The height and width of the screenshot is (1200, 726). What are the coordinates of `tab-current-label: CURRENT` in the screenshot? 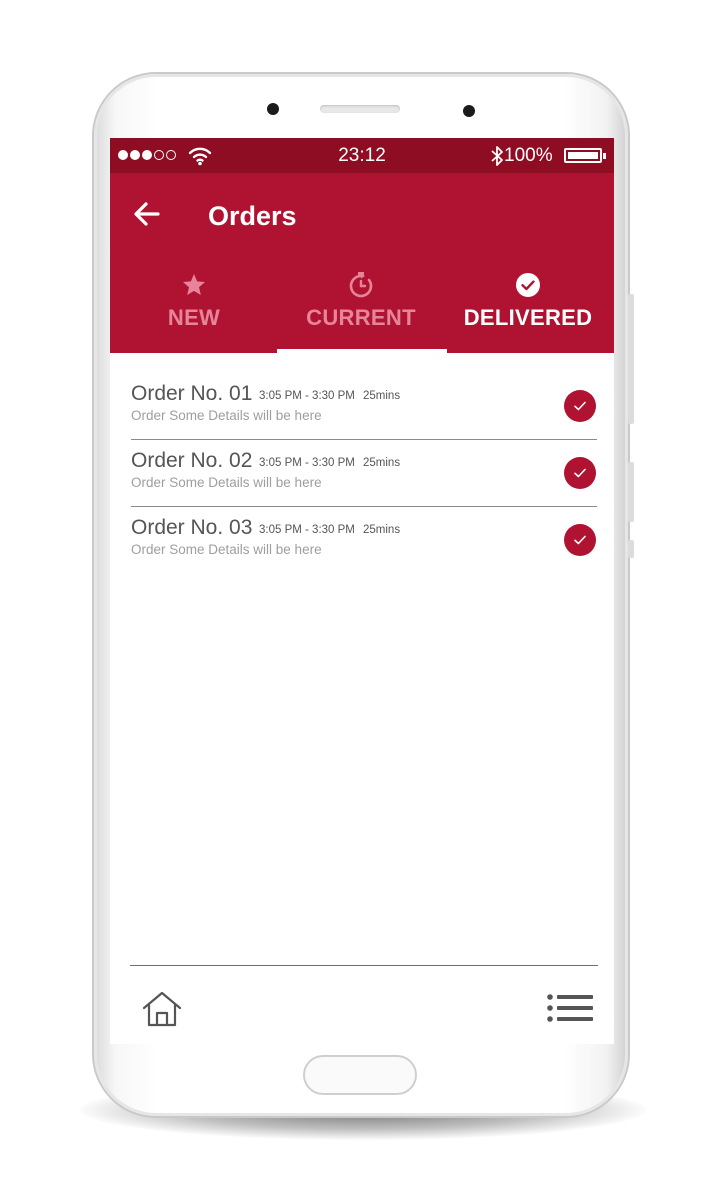 It's located at (361, 317).